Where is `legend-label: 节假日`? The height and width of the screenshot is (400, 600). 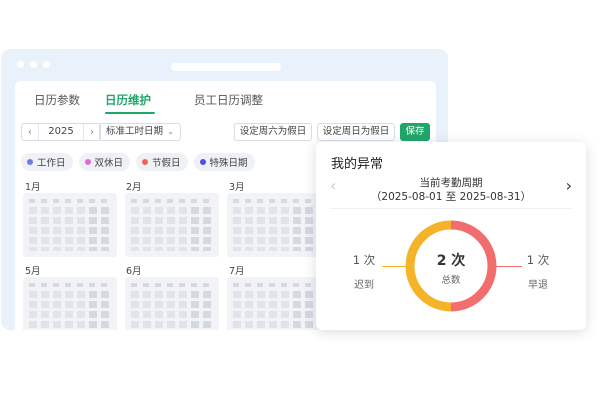 legend-label: 节假日 is located at coordinates (166, 163).